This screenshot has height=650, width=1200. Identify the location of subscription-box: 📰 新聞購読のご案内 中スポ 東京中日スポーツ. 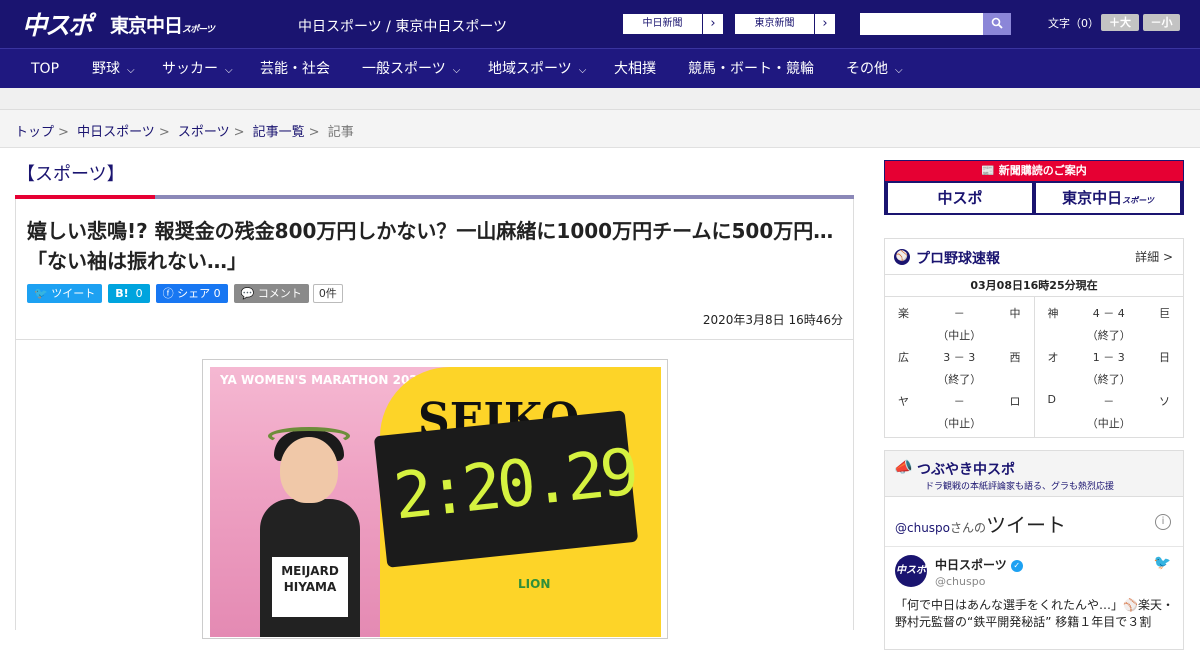
(1034, 187).